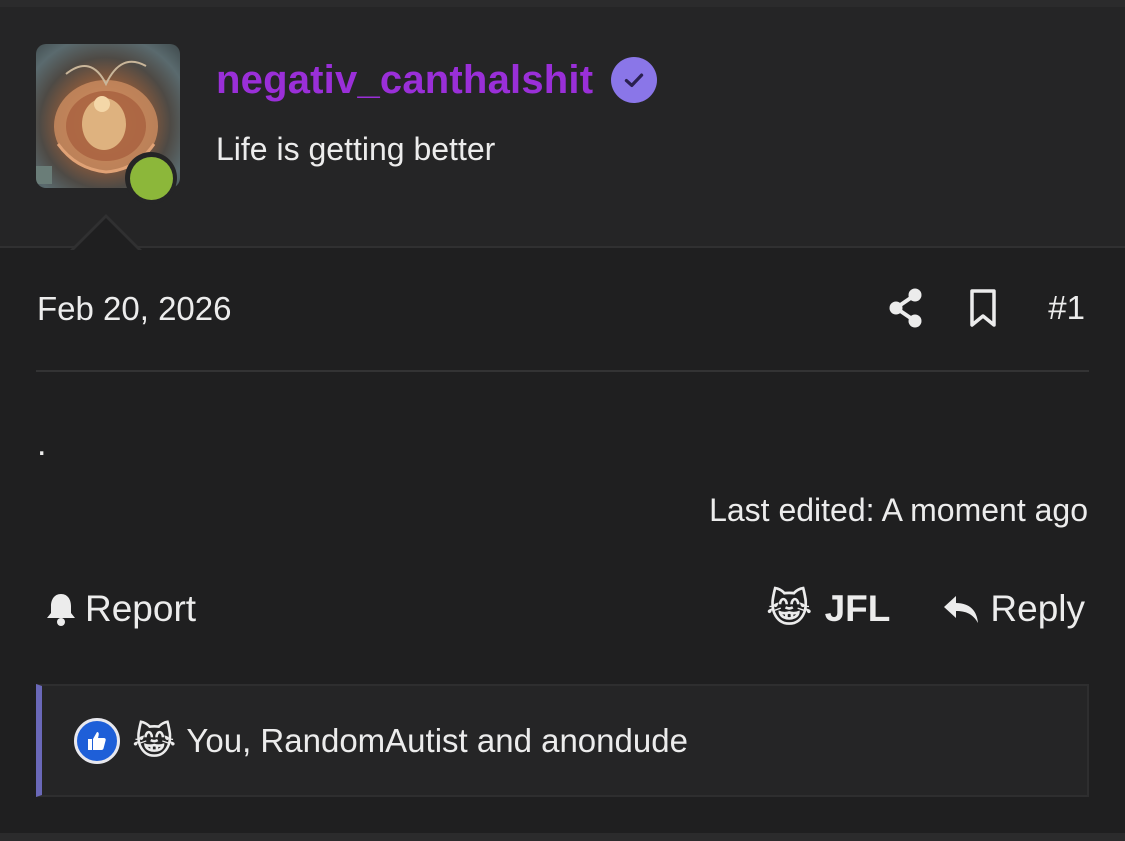 This screenshot has width=1125, height=841. What do you see at coordinates (983, 308) in the screenshot?
I see `bookmark-icon` at bounding box center [983, 308].